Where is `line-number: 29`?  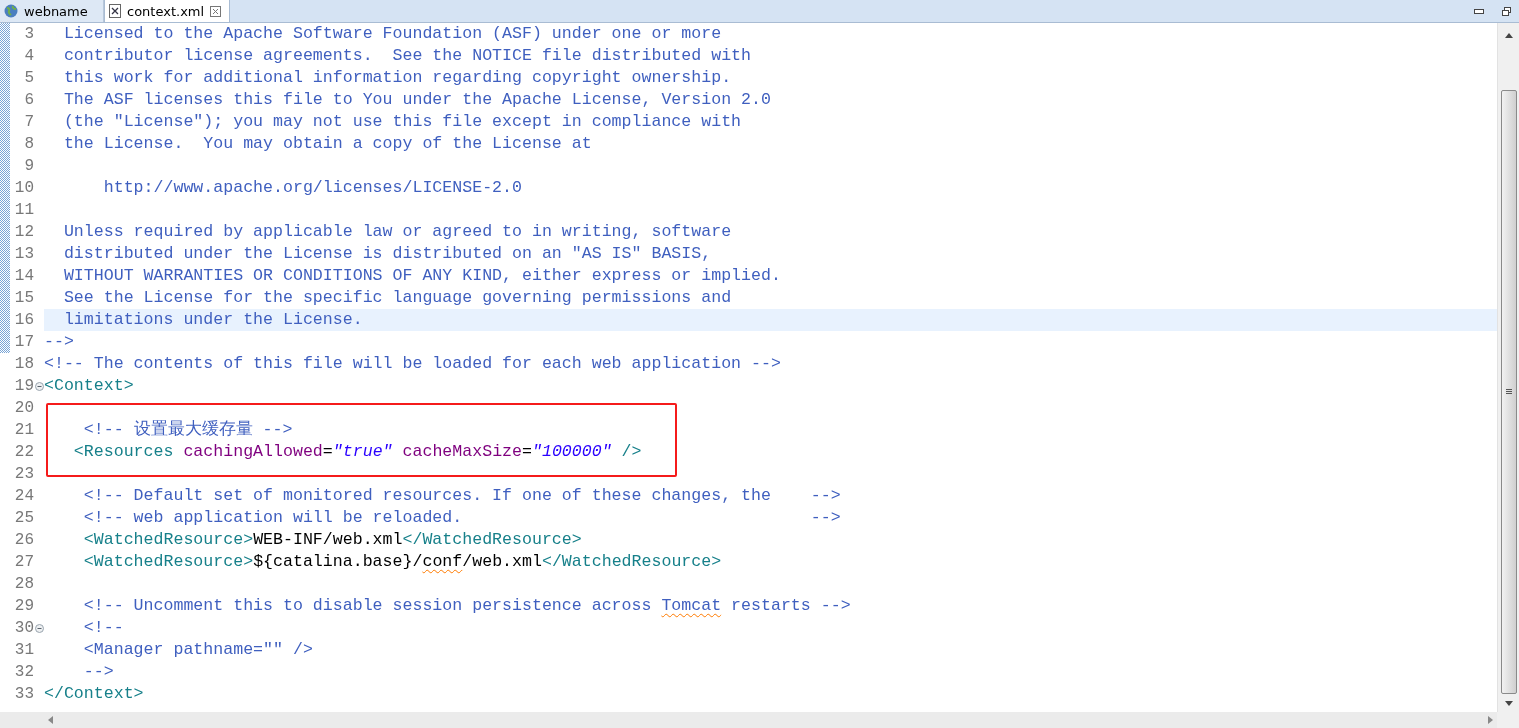
line-number: 29 is located at coordinates (23, 606).